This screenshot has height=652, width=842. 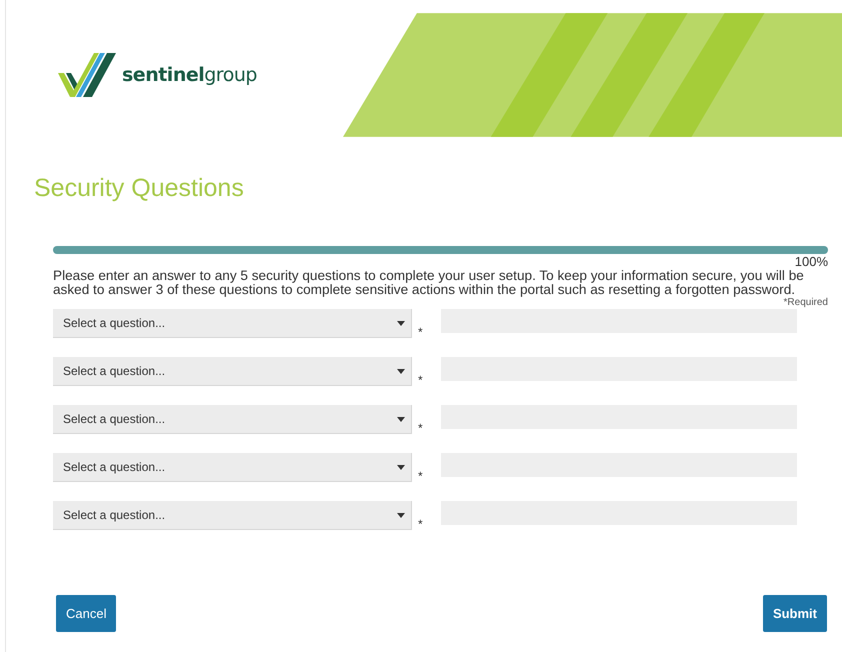 I want to click on brand-name: sentinelgroup, so click(x=189, y=75).